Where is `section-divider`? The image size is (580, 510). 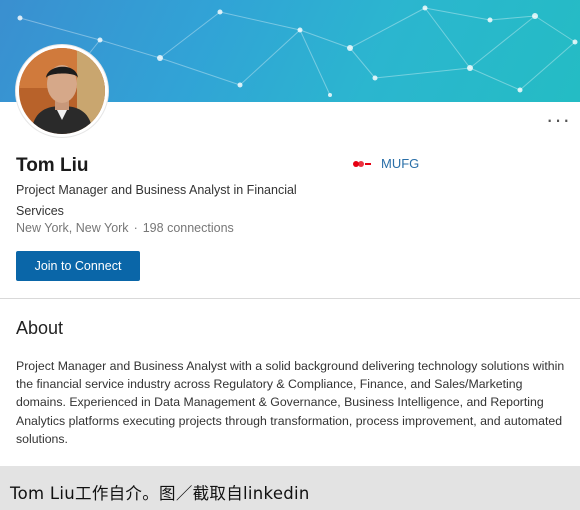 section-divider is located at coordinates (290, 298).